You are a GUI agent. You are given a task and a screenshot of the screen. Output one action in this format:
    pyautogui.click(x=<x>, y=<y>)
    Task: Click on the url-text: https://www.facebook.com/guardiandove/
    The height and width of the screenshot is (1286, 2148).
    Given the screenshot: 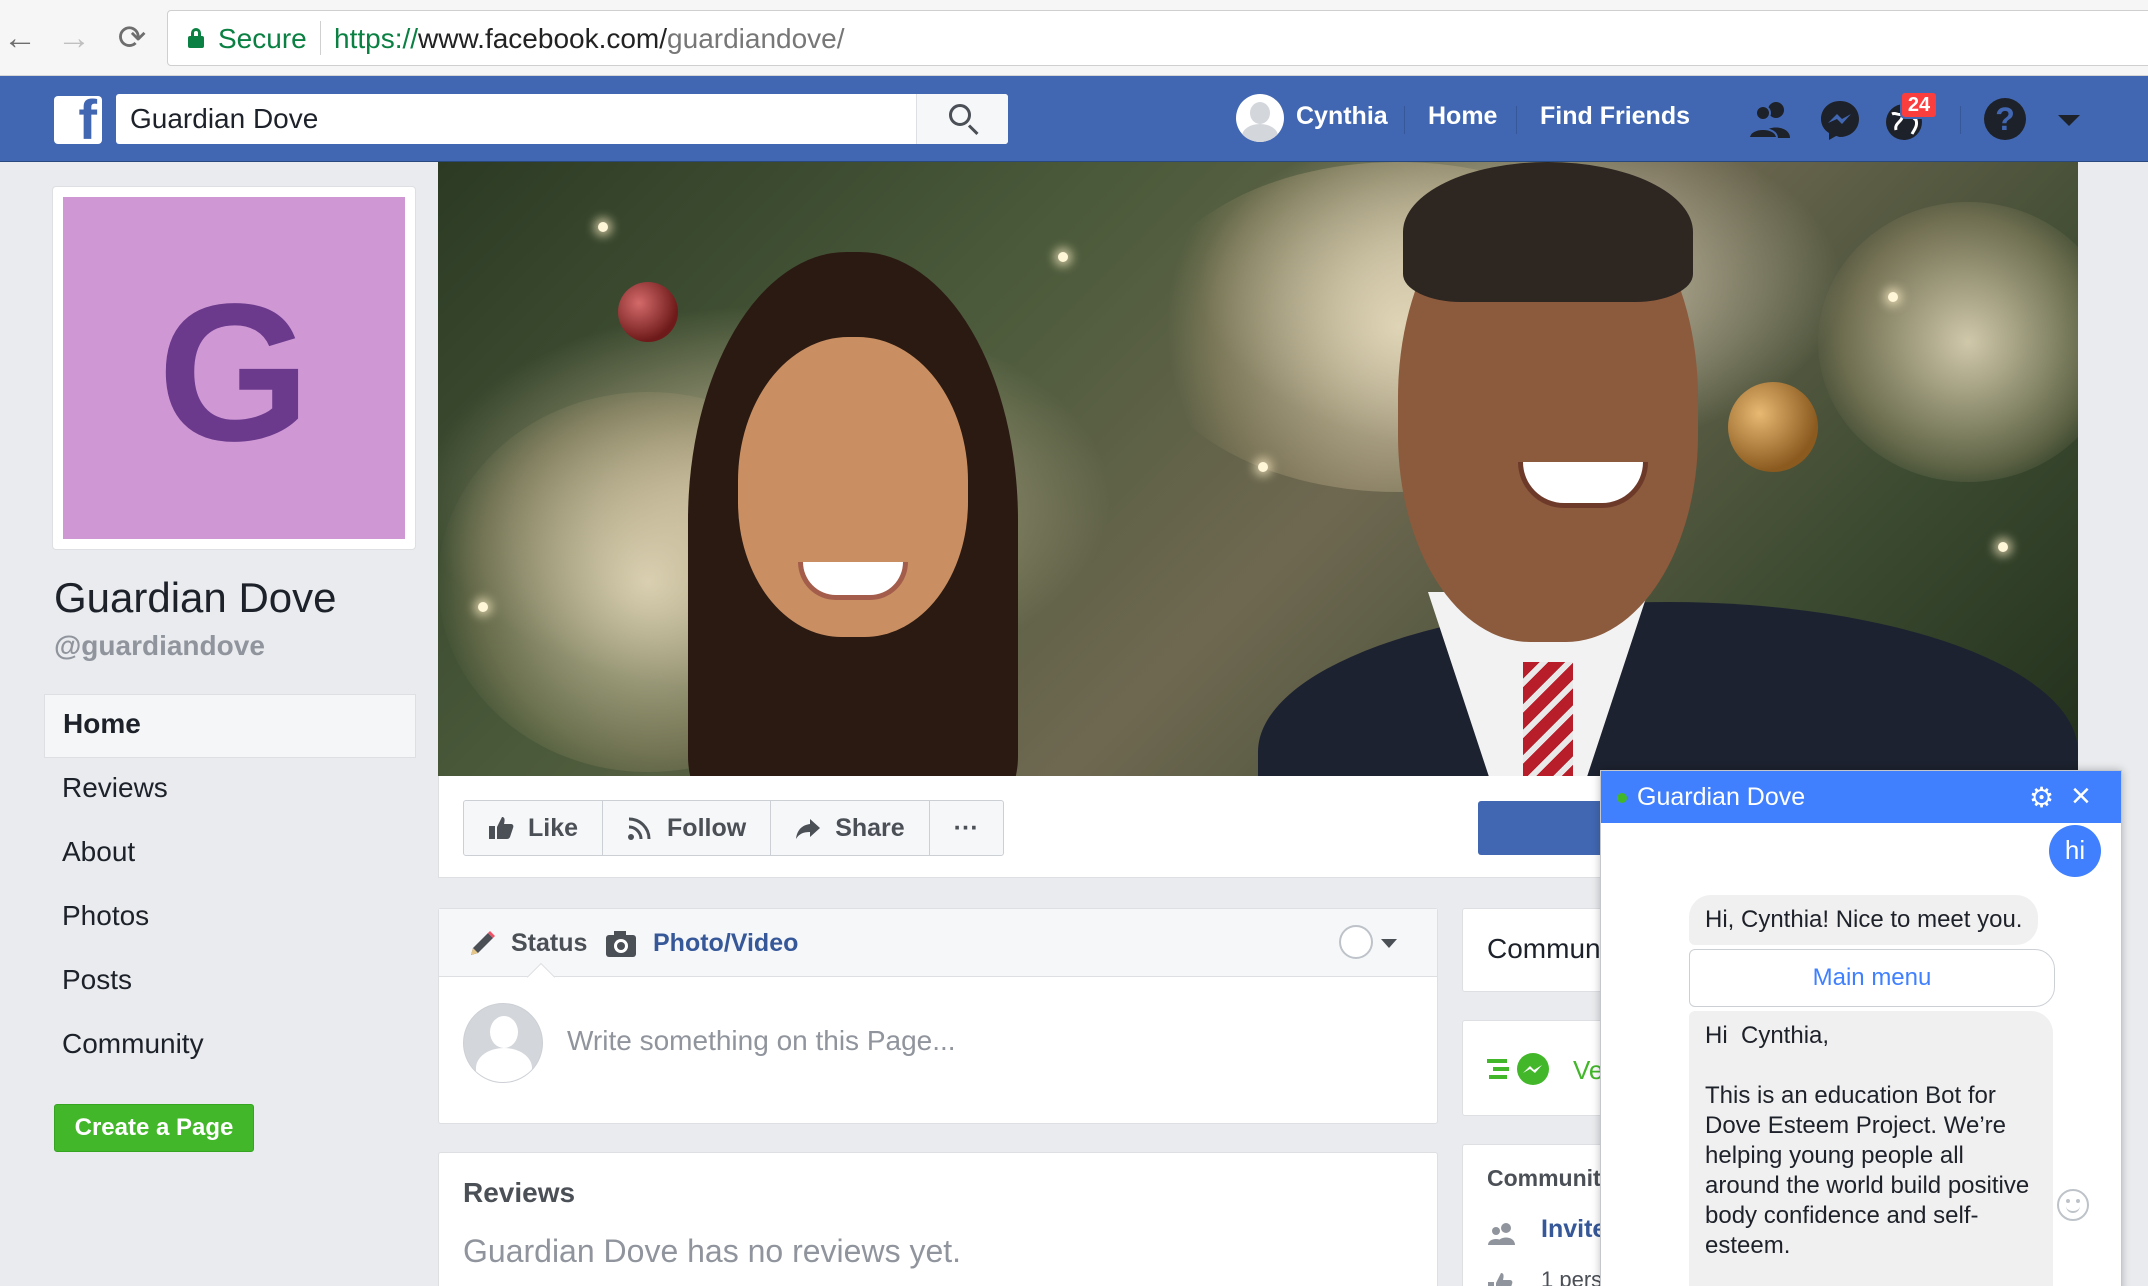 What is the action you would take?
    pyautogui.click(x=589, y=39)
    